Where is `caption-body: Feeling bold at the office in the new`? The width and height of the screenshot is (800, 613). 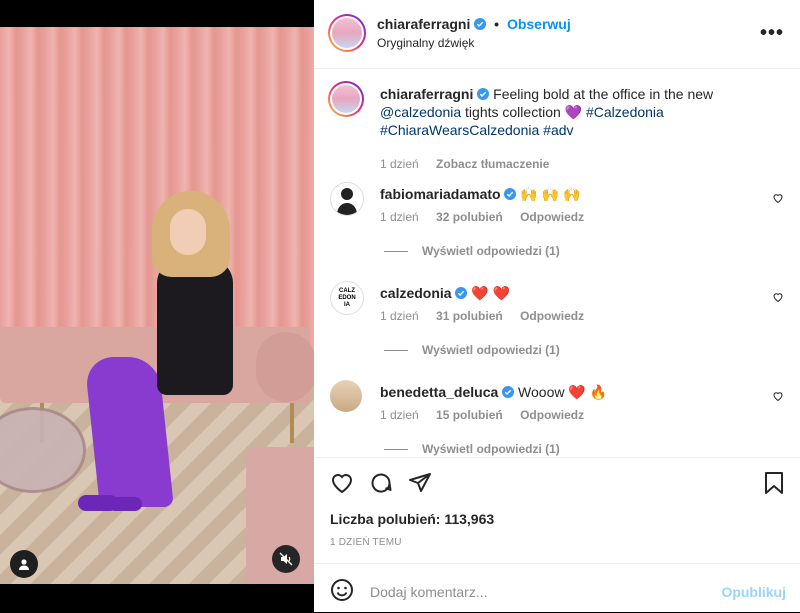 caption-body: Feeling bold at the office in the new is located at coordinates (603, 94).